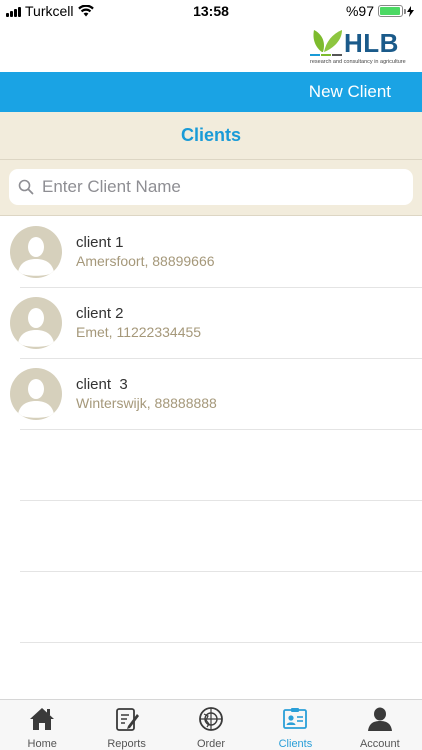  Describe the element at coordinates (145, 261) in the screenshot. I see `client-details: Amersfoort, 88899666` at that location.